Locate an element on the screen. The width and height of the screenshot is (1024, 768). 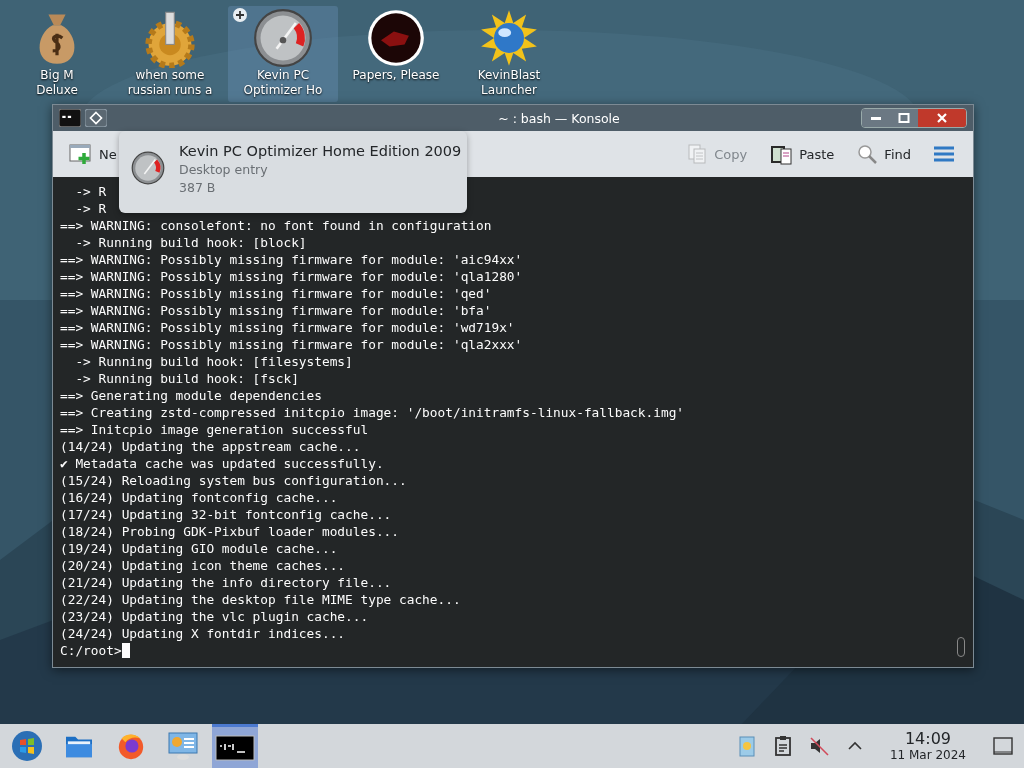
show-desktop-icon is located at coordinates (1003, 746).